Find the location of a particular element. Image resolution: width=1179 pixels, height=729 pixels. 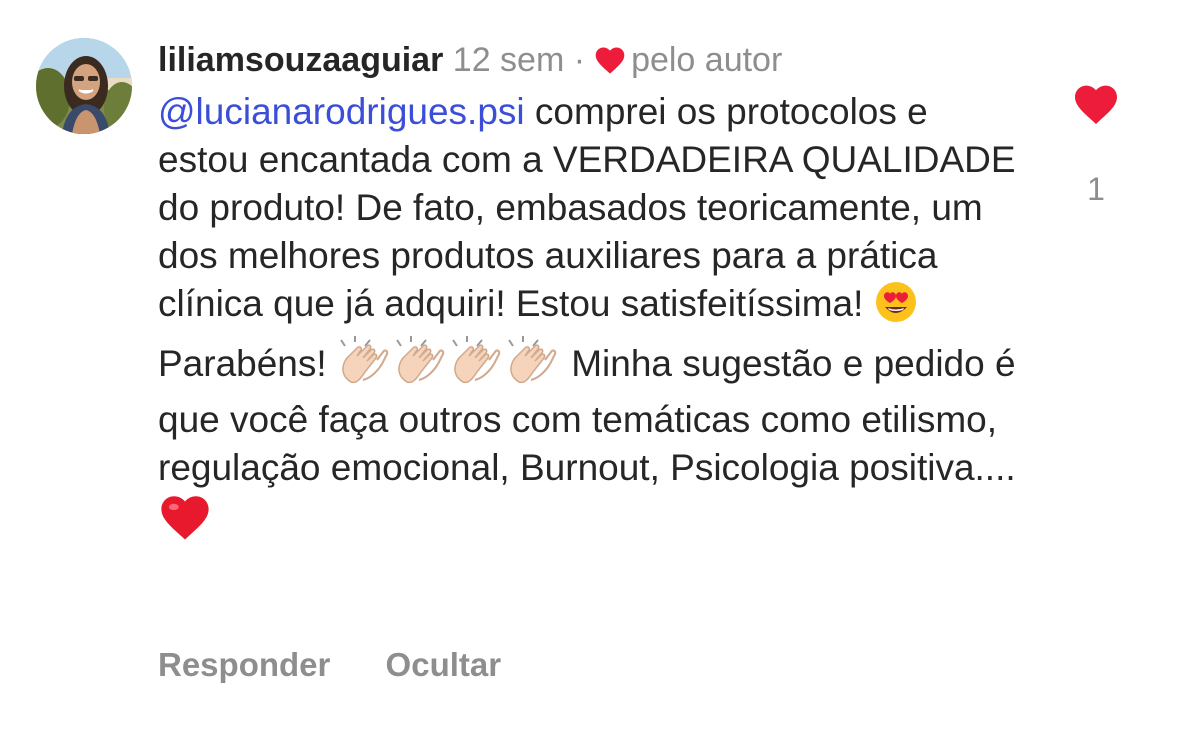

heart-eyes-emoji-icon is located at coordinates (896, 308).